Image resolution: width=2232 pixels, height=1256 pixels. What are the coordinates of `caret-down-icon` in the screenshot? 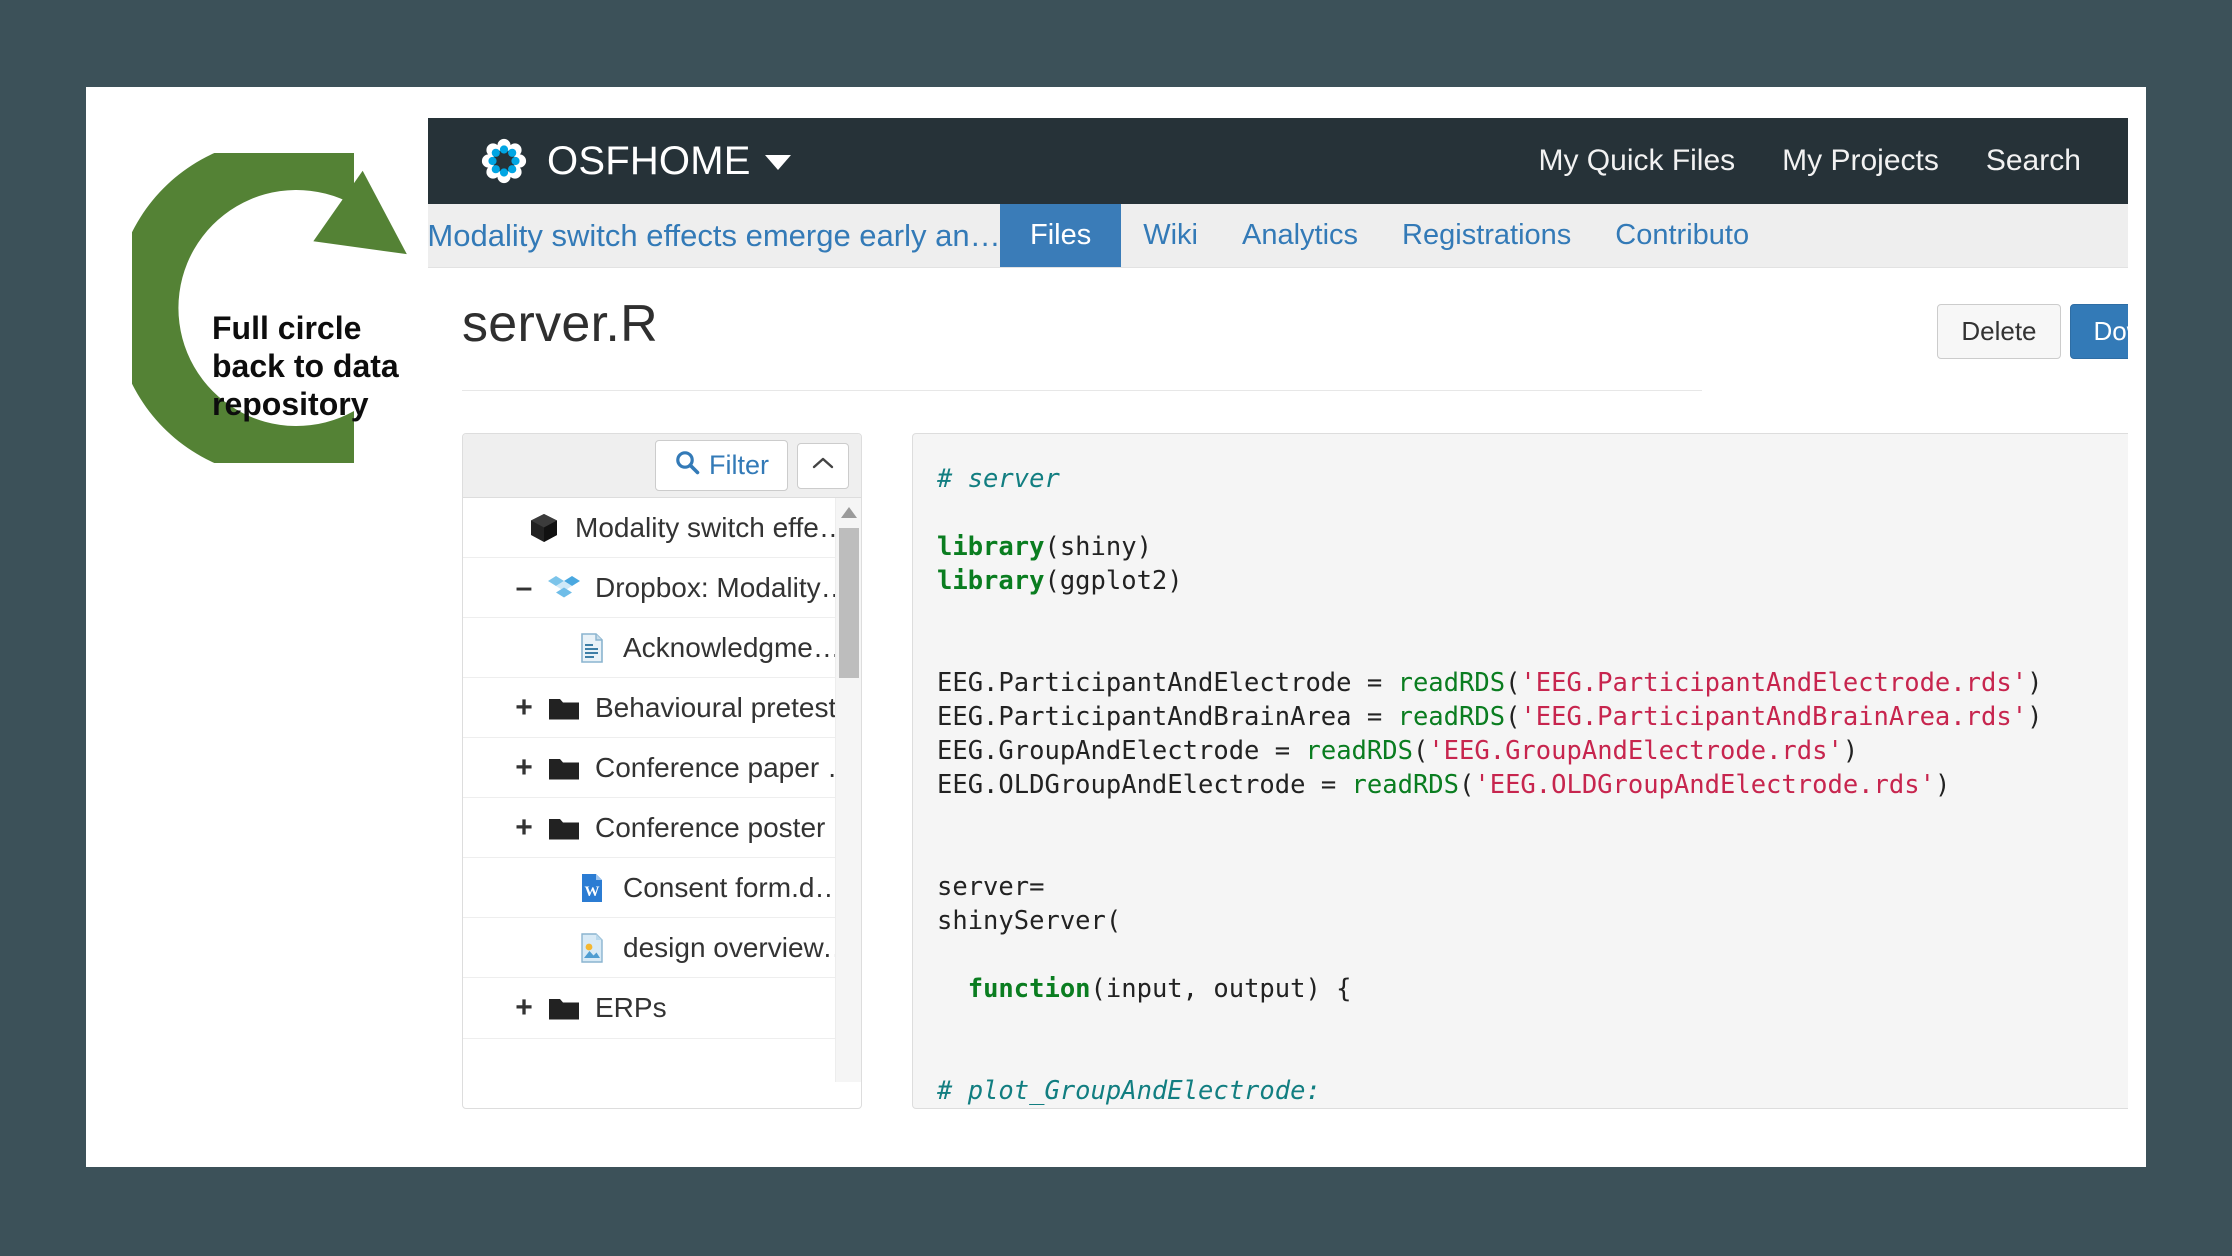 It's located at (777, 163).